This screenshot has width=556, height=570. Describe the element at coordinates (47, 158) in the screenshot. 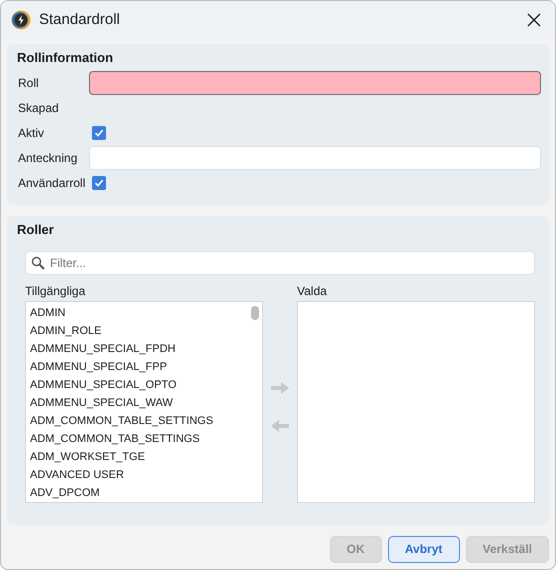

I see `field-label: Anteckning` at that location.